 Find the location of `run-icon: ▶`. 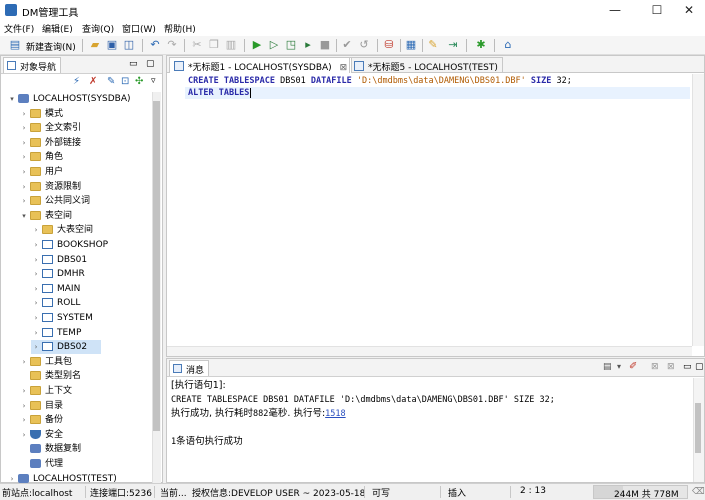

run-icon: ▶ is located at coordinates (257, 45).